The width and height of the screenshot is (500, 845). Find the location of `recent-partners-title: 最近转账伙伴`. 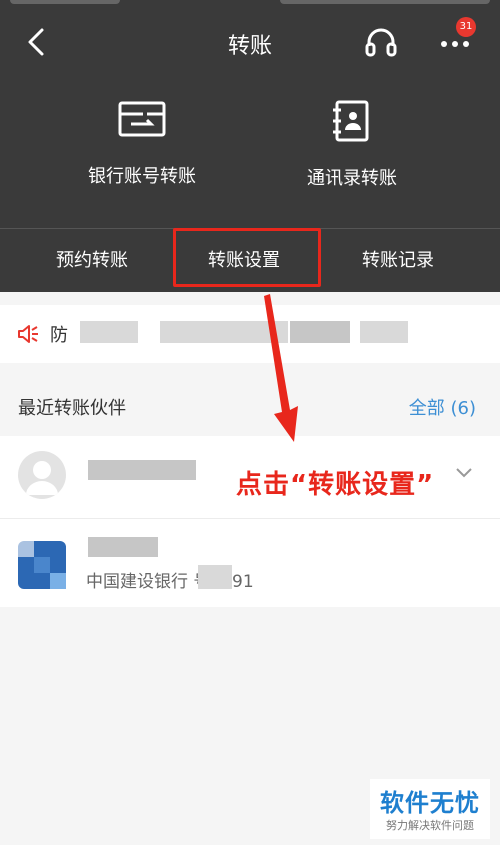

recent-partners-title: 最近转账伙伴 is located at coordinates (72, 408).